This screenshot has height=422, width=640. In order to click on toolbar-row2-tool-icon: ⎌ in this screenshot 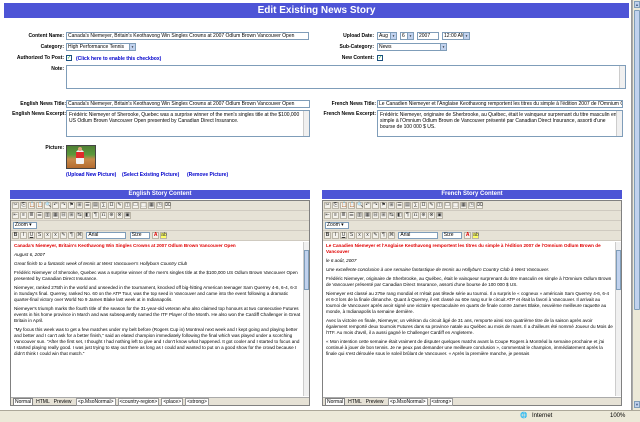, I will do `click(103, 215)`.